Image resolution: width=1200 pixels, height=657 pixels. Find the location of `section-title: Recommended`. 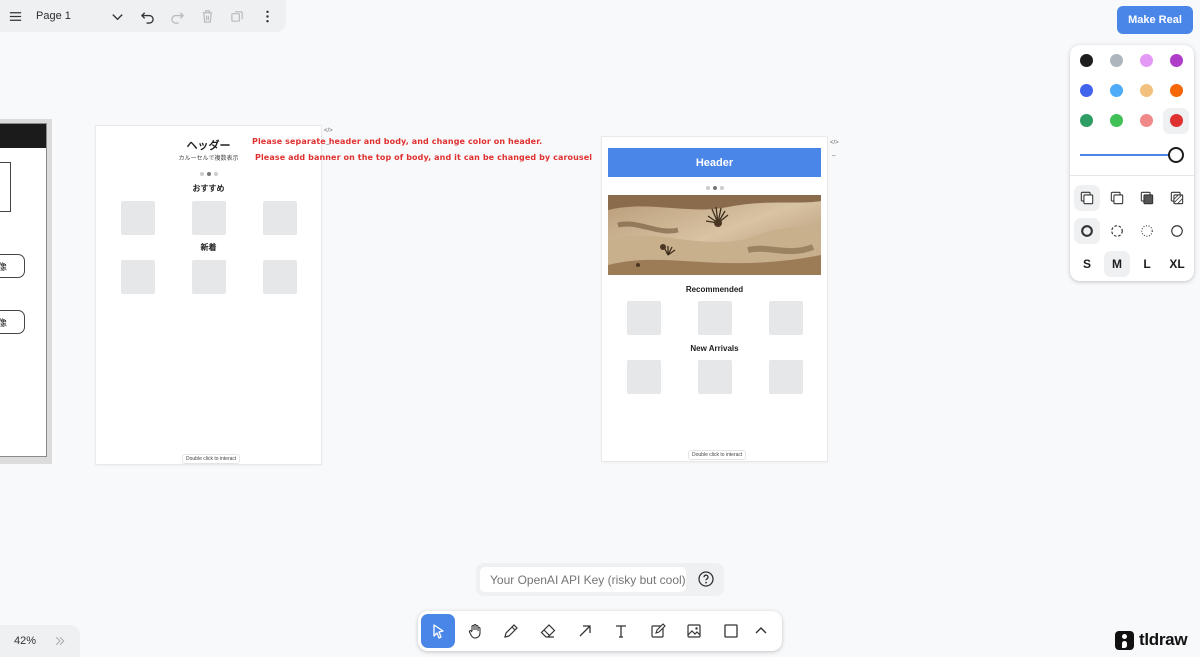

section-title: Recommended is located at coordinates (714, 289).